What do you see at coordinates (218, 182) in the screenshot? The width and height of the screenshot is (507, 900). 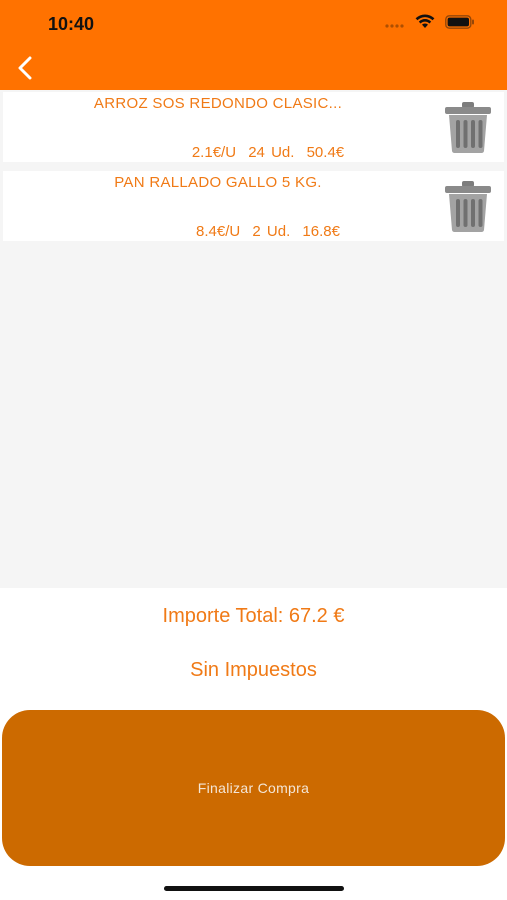 I see `item-name: PAN RALLADO GALLO 5 KG.` at bounding box center [218, 182].